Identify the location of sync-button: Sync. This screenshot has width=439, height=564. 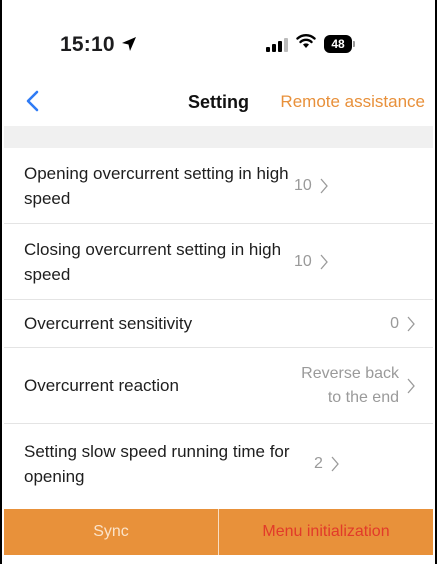
(111, 532).